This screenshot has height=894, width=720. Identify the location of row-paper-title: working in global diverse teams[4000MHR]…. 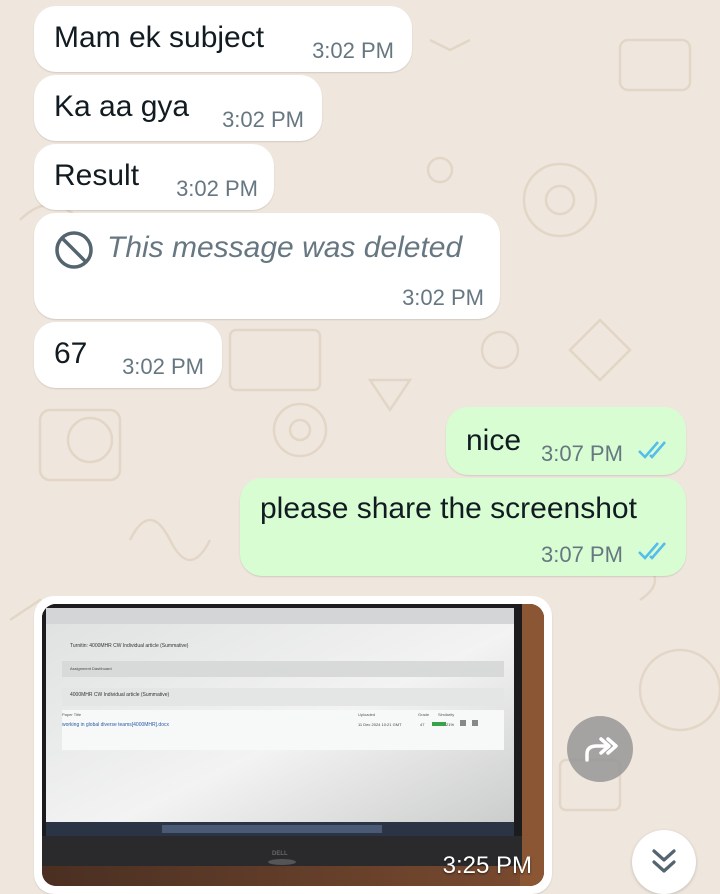
(115, 725).